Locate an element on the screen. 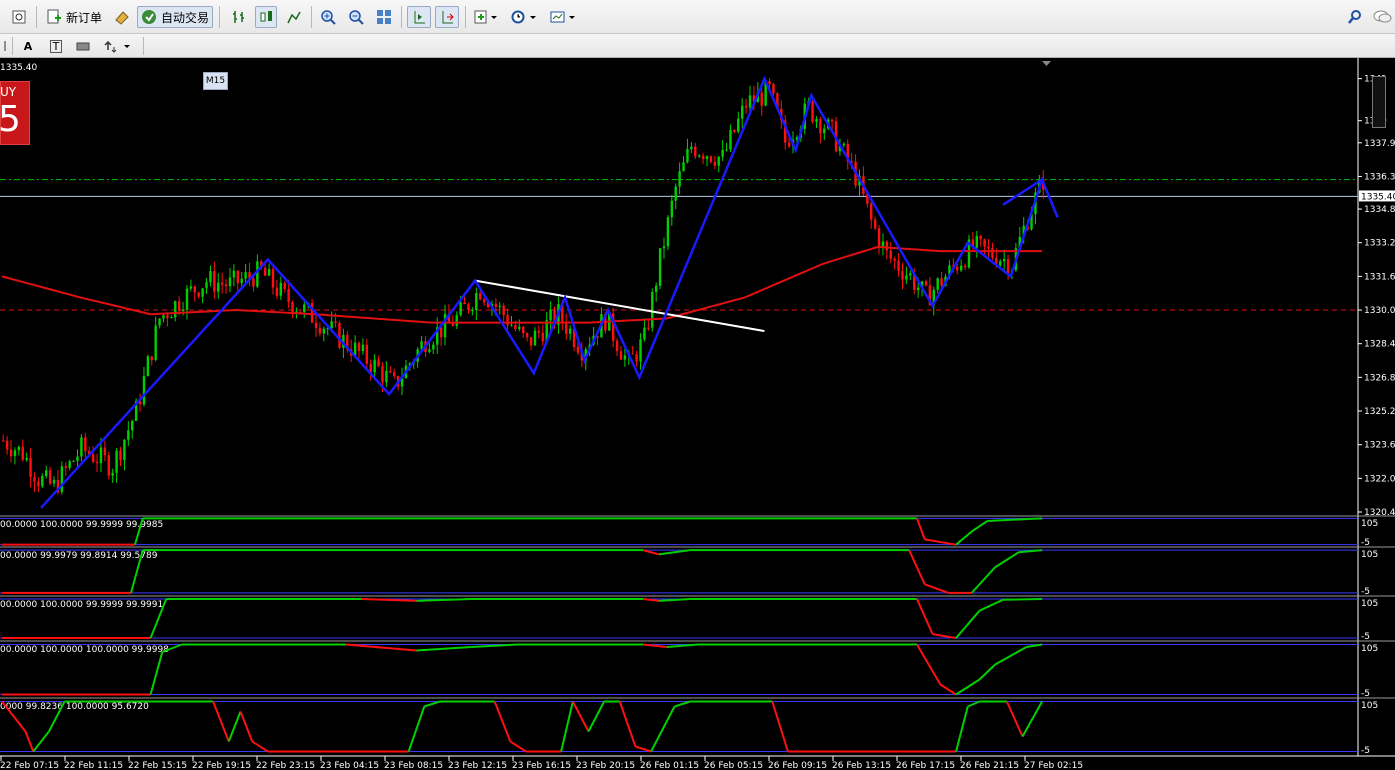 The width and height of the screenshot is (1395, 770). search-icon is located at coordinates (1355, 17).